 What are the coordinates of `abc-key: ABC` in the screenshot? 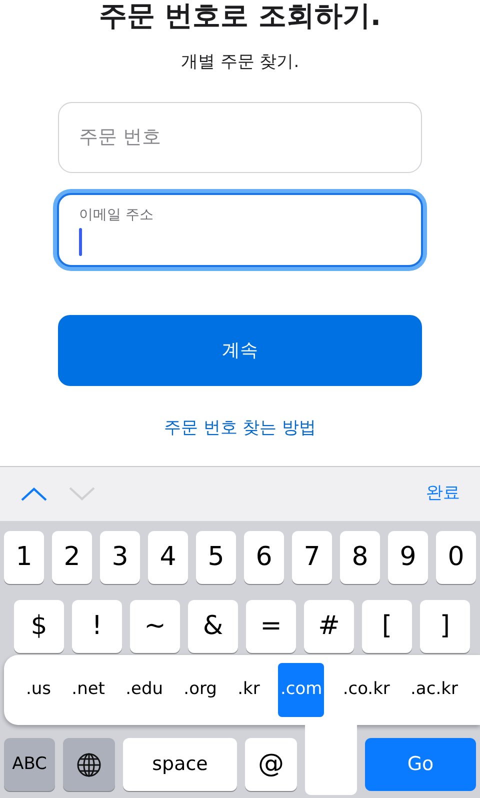 It's located at (29, 764).